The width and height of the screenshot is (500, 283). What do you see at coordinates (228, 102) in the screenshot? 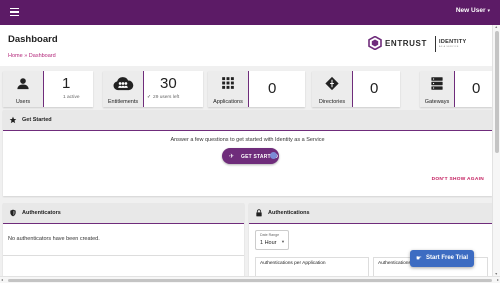
I see `stat-label: Applications` at bounding box center [228, 102].